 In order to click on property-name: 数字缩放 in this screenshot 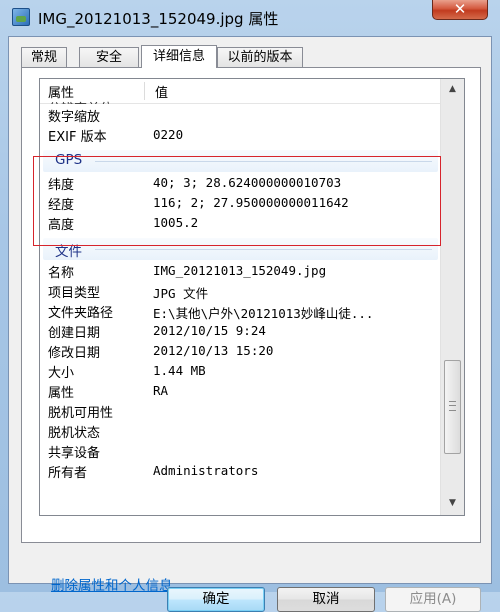, I will do `click(74, 117)`.